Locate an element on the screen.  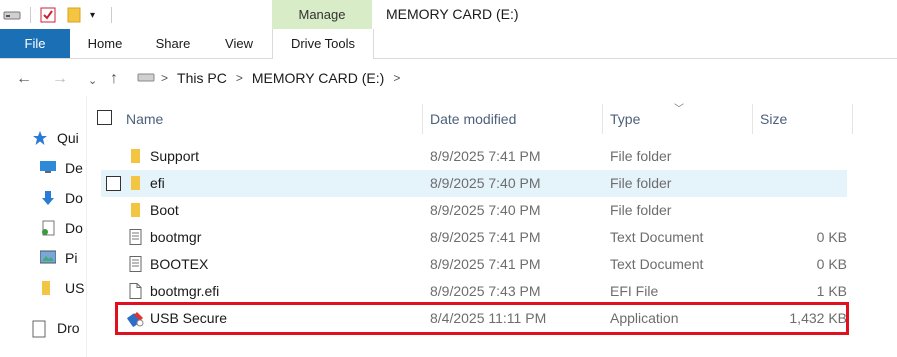
column-header-name: Name is located at coordinates (144, 119).